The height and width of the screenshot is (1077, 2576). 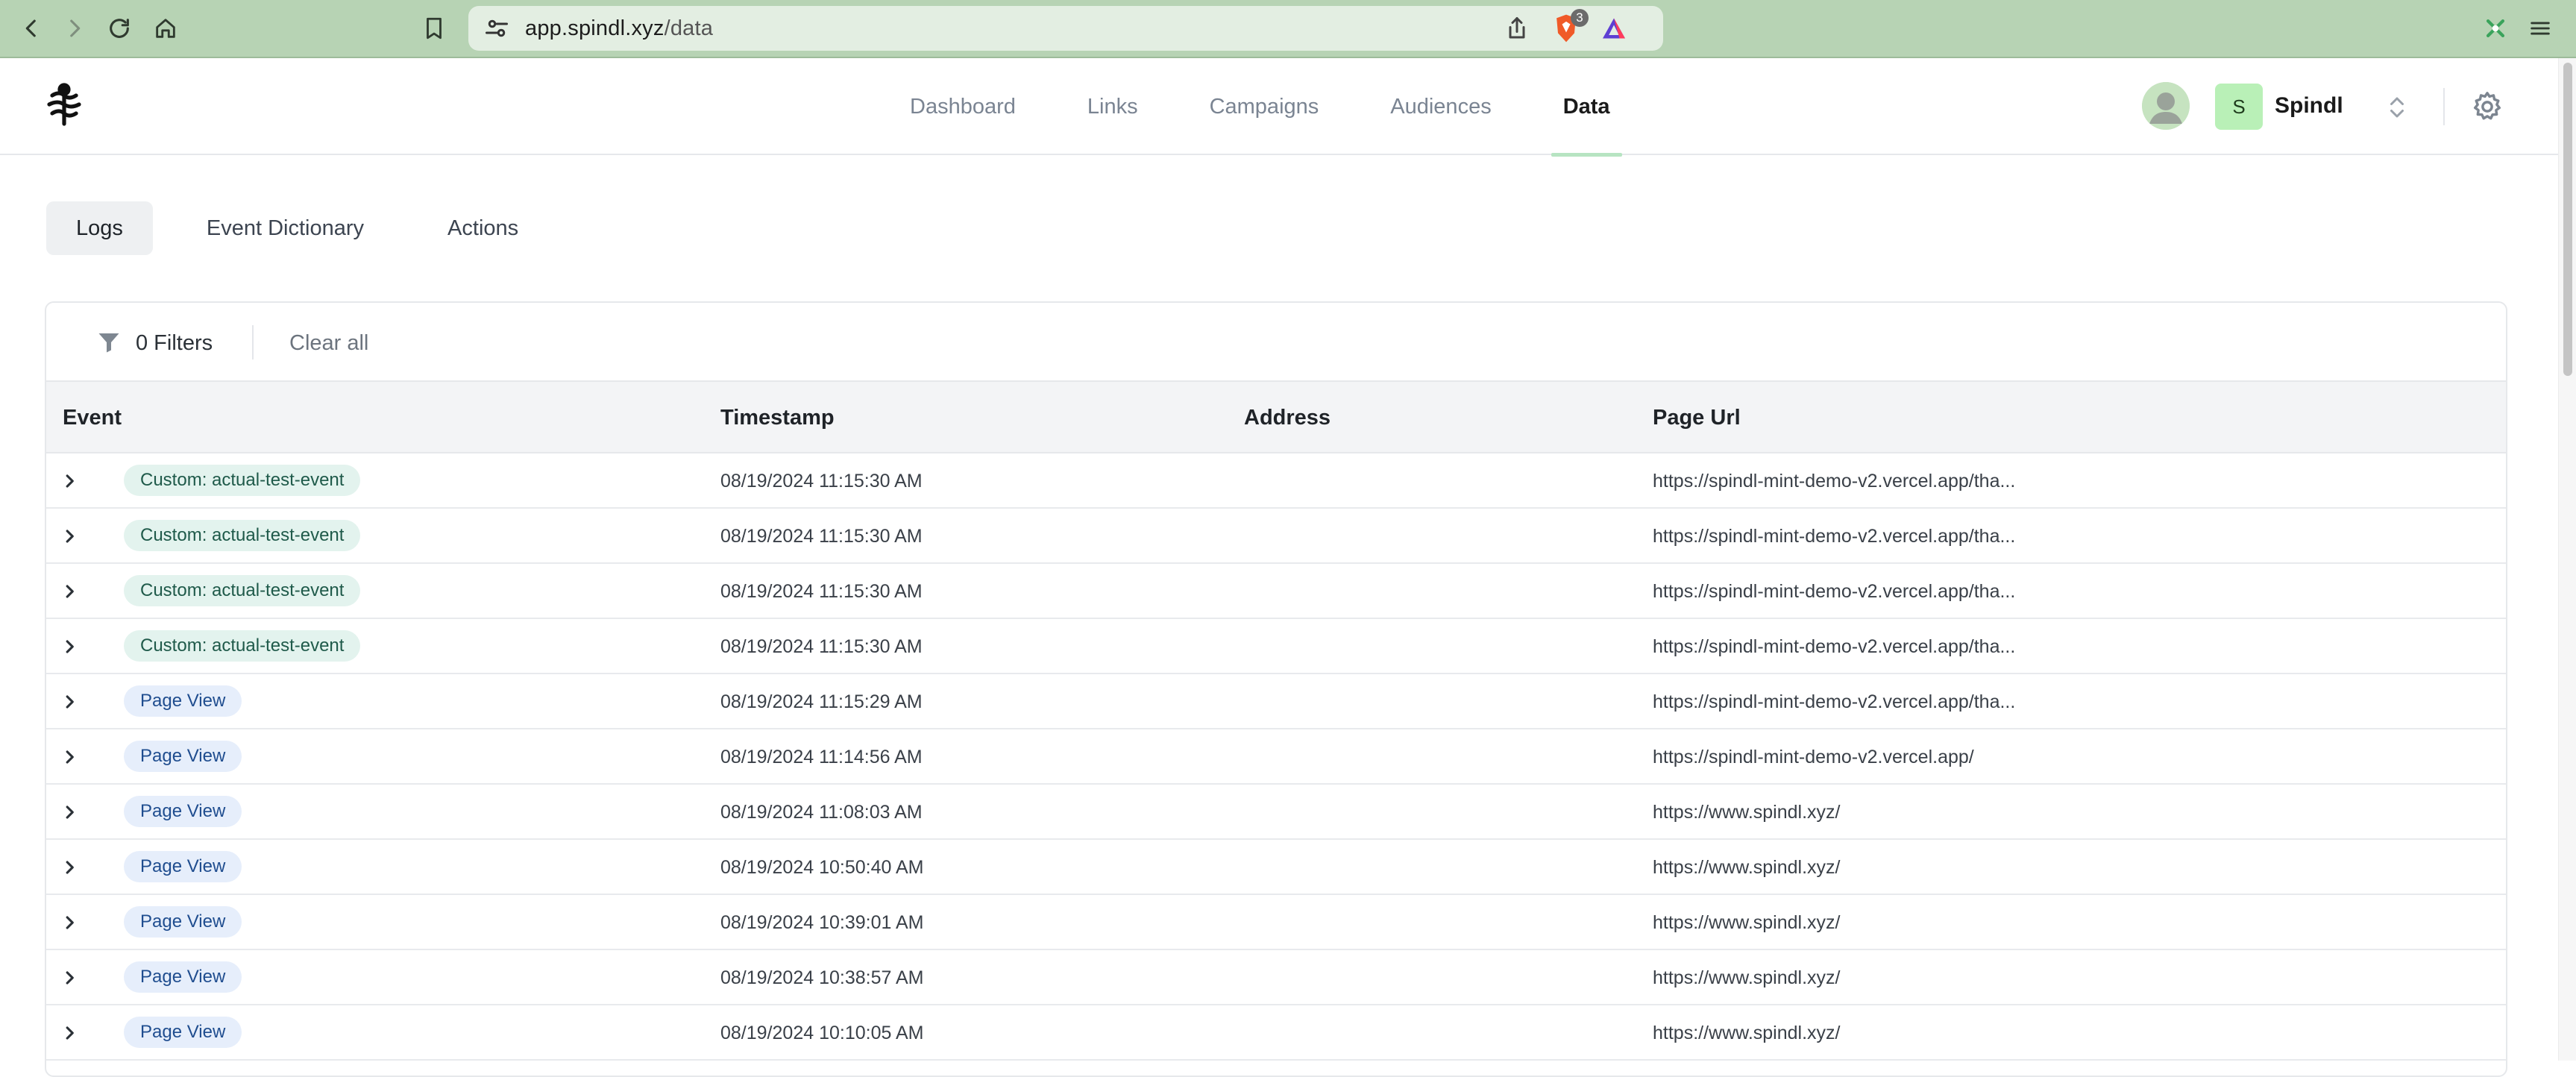 I want to click on nav-audiences: Audiences, so click(x=1441, y=107).